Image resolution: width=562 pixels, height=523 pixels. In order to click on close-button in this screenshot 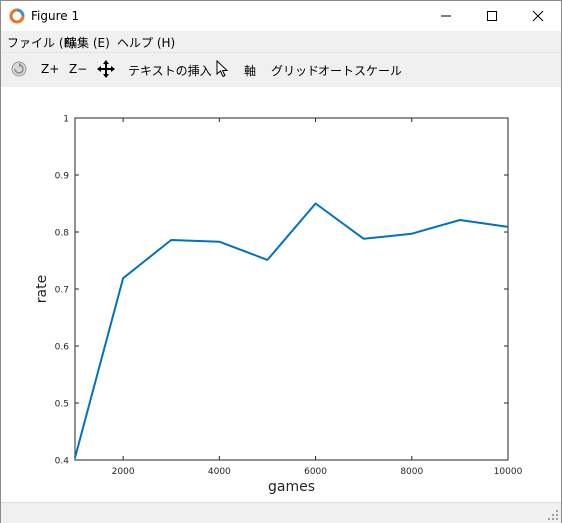, I will do `click(538, 16)`.